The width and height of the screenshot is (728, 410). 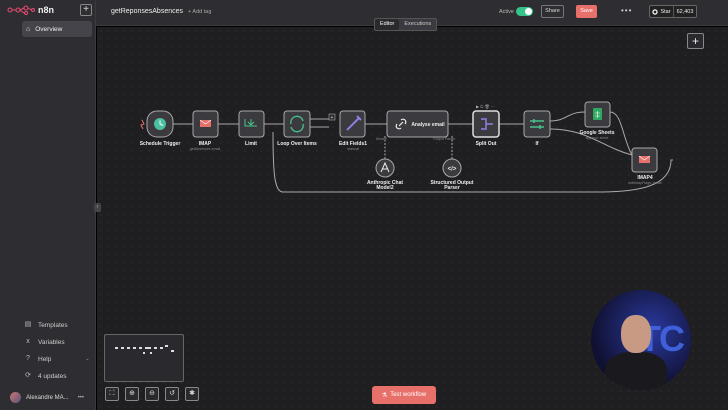 I want to click on node-imap4: IMAP4 editImapFlags: email, so click(x=645, y=166).